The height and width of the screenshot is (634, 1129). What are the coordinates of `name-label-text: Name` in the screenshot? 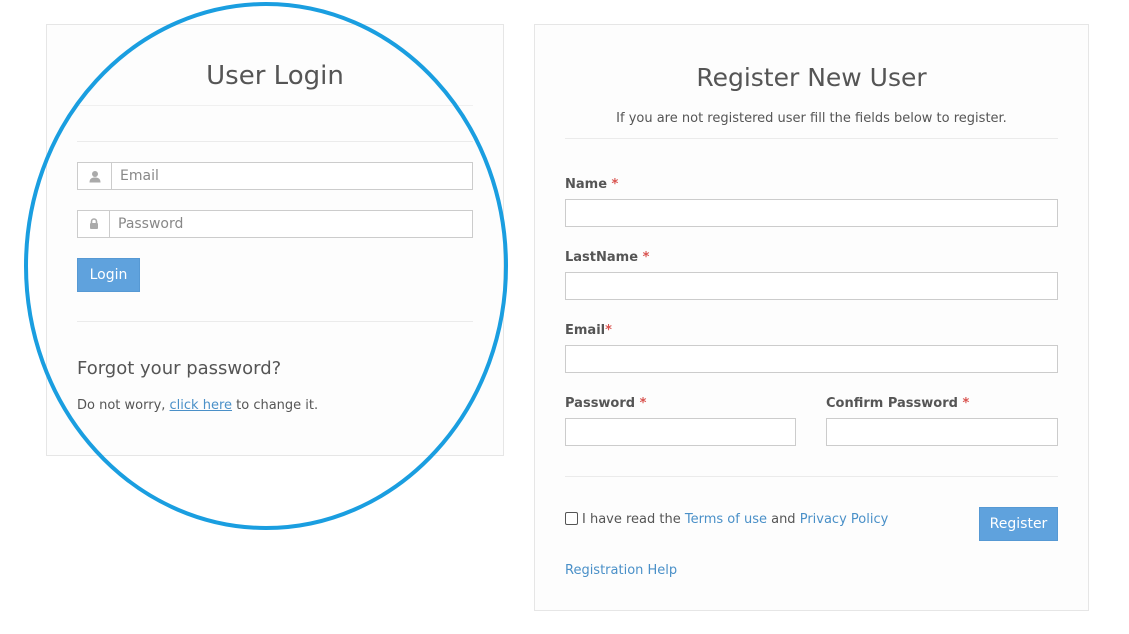 It's located at (586, 184).